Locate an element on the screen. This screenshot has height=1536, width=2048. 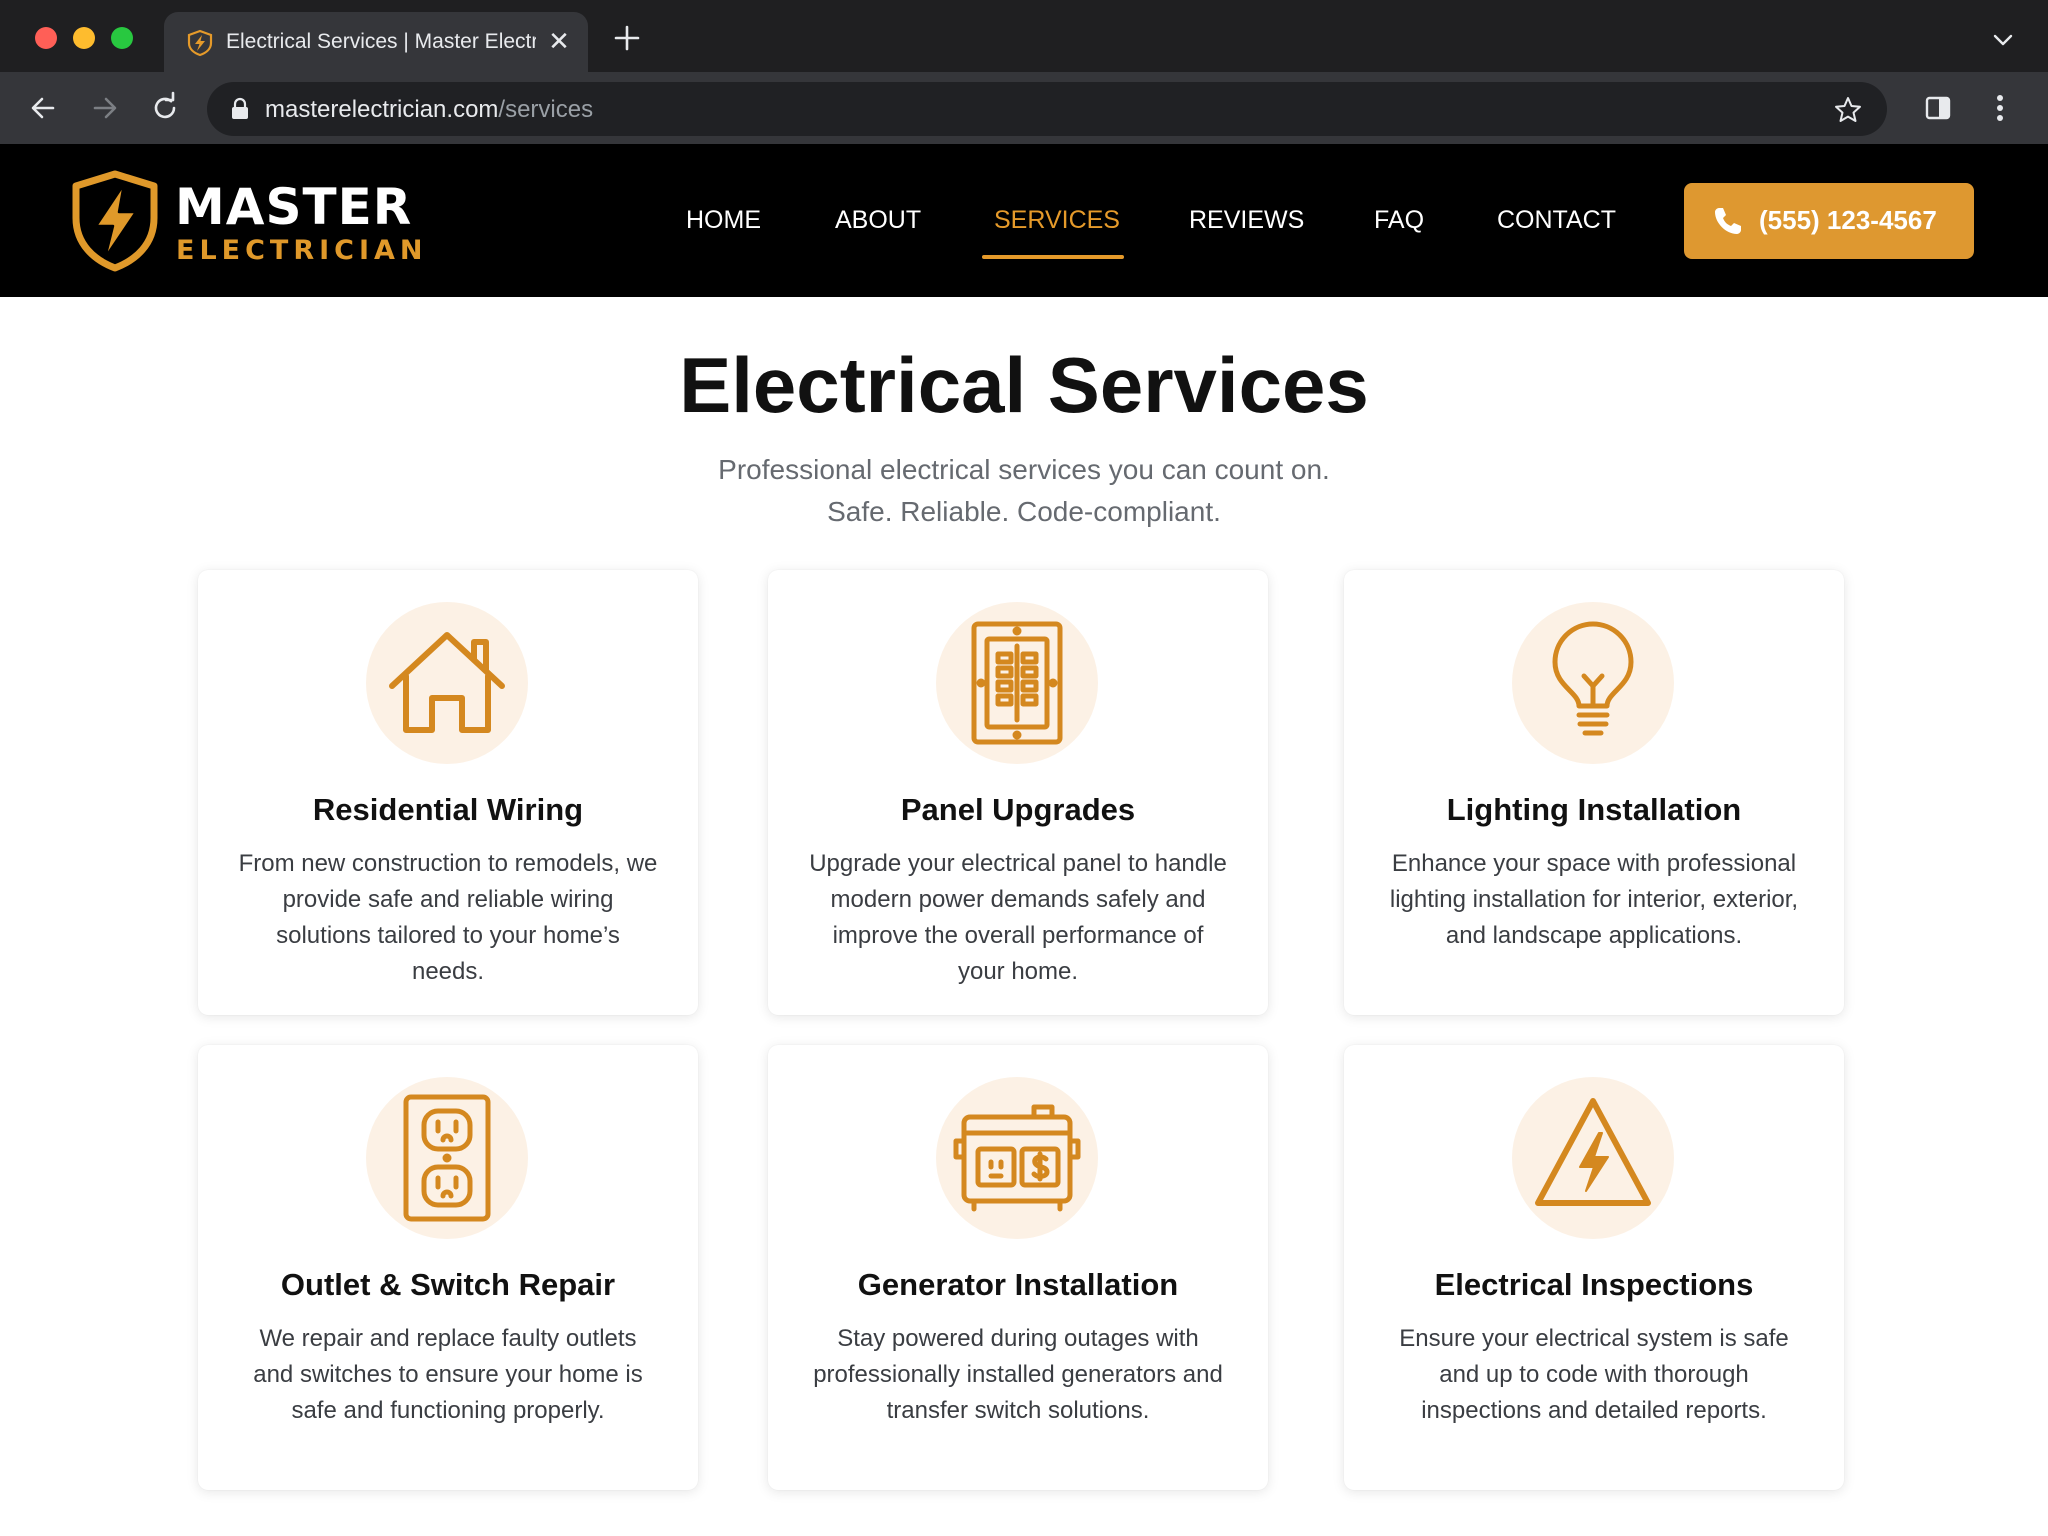
site-logo: MASTER ELECTRICIAN is located at coordinates (252, 222).